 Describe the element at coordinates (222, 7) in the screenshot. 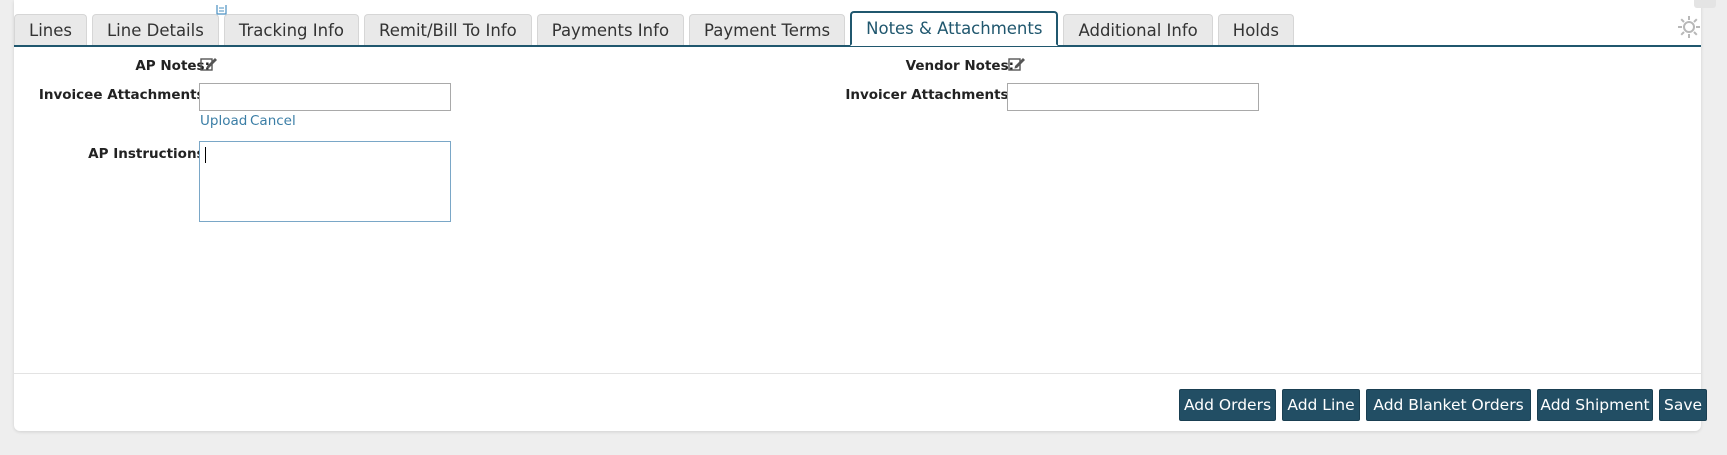

I see `document-icon` at that location.